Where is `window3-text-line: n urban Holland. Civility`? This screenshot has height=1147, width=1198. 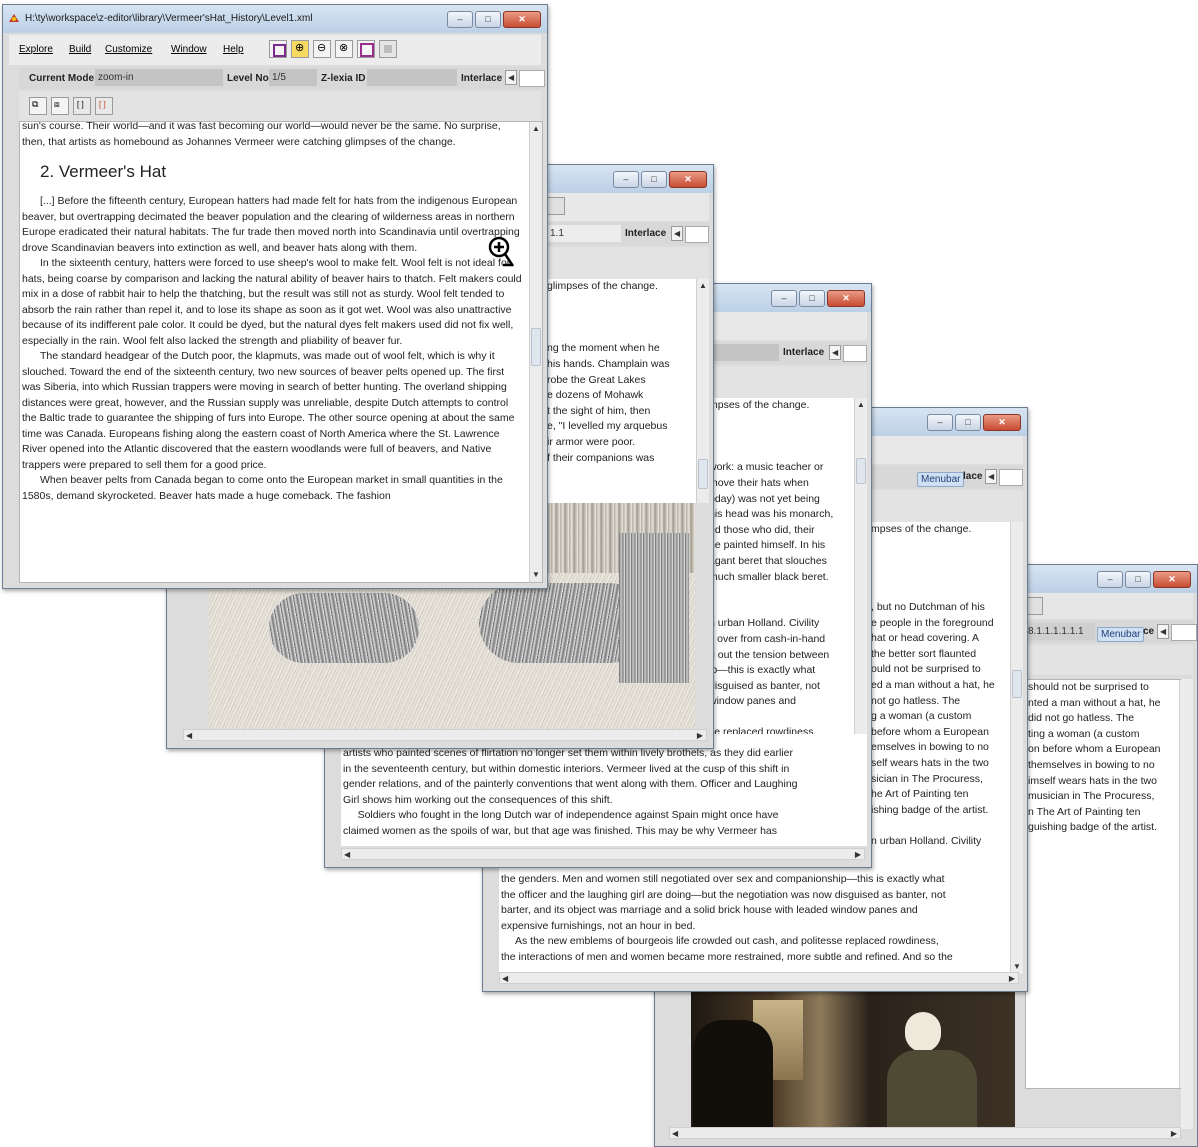 window3-text-line: n urban Holland. Civility is located at coordinates (764, 623).